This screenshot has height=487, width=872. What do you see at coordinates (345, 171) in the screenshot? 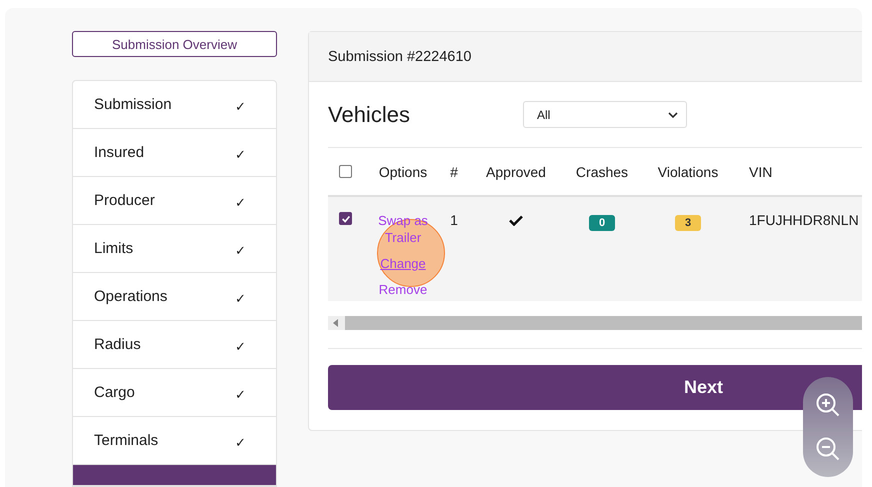
I see `select-all-checkbox` at bounding box center [345, 171].